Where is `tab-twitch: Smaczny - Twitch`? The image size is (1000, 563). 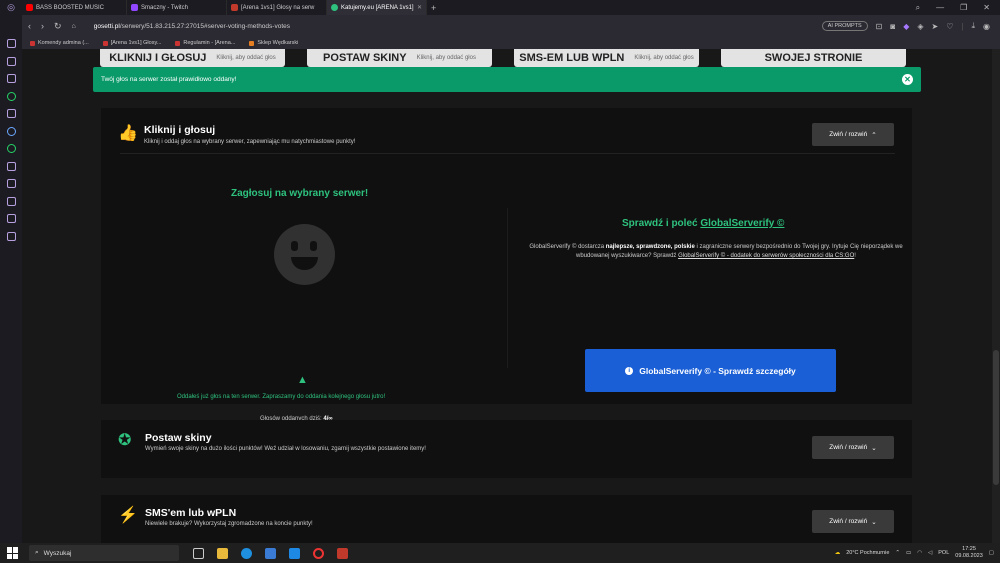 tab-twitch: Smaczny - Twitch is located at coordinates (177, 7).